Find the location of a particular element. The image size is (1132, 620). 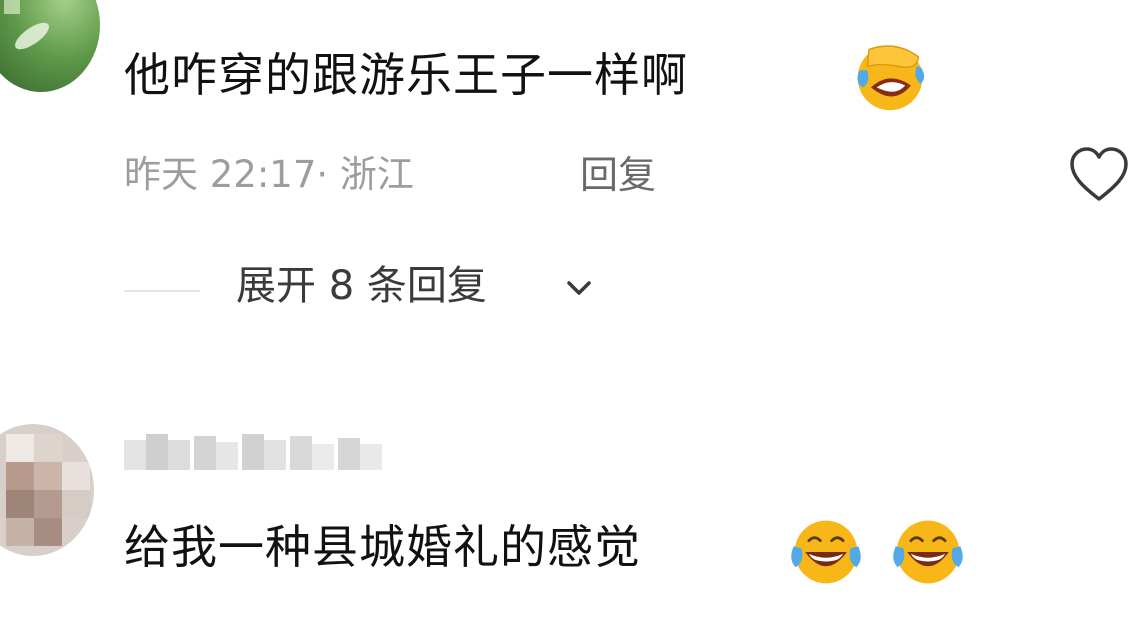

face-palm-crying-emoji-icon is located at coordinates (891, 78).